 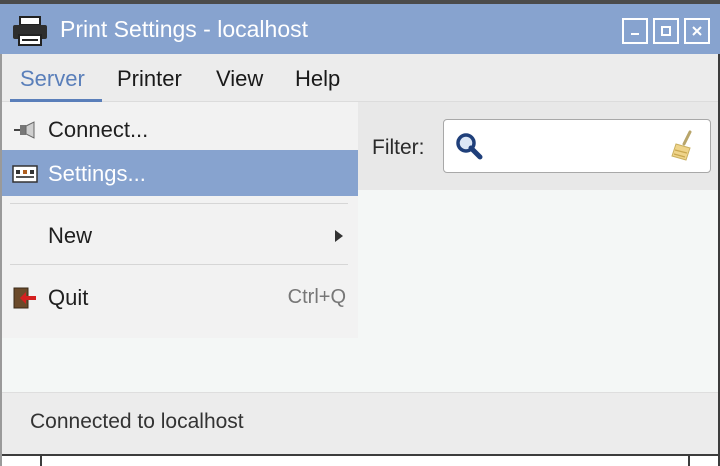 I want to click on status-bar: Connected to localhost, so click(x=360, y=423).